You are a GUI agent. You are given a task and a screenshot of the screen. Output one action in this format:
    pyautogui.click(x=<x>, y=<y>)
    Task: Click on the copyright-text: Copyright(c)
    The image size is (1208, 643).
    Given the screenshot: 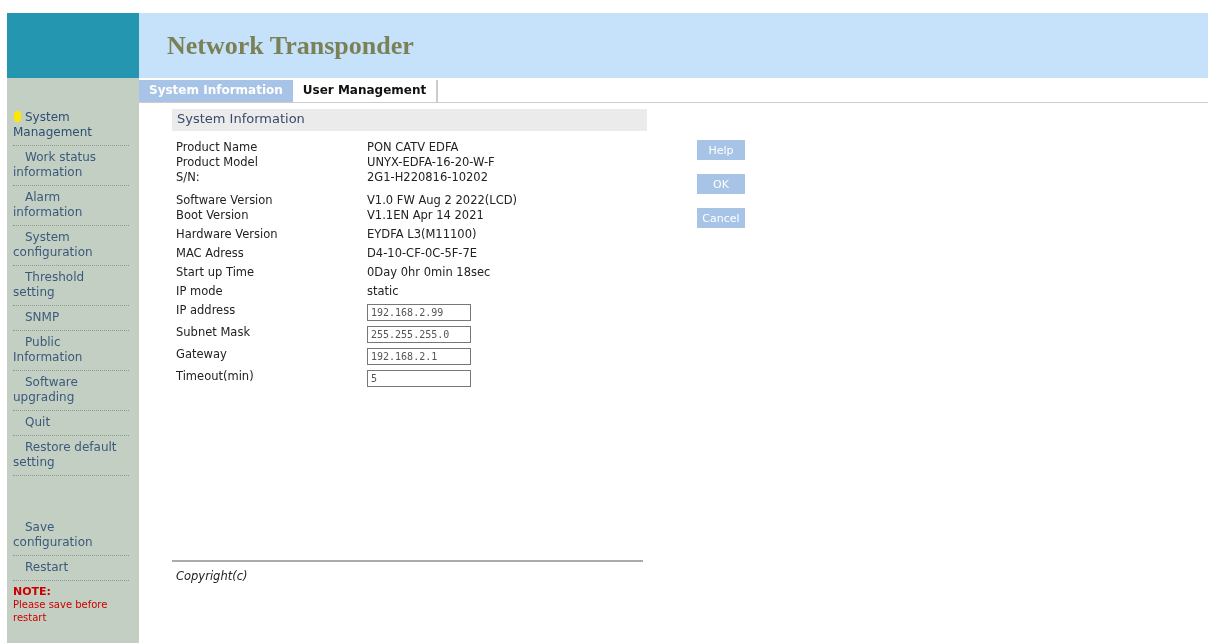 What is the action you would take?
    pyautogui.click(x=212, y=576)
    